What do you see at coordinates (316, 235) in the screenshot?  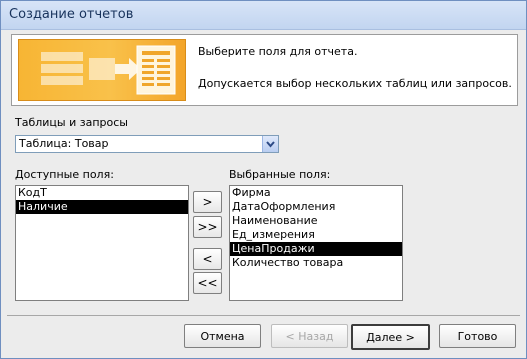 I see `list-item: Ед_измерения` at bounding box center [316, 235].